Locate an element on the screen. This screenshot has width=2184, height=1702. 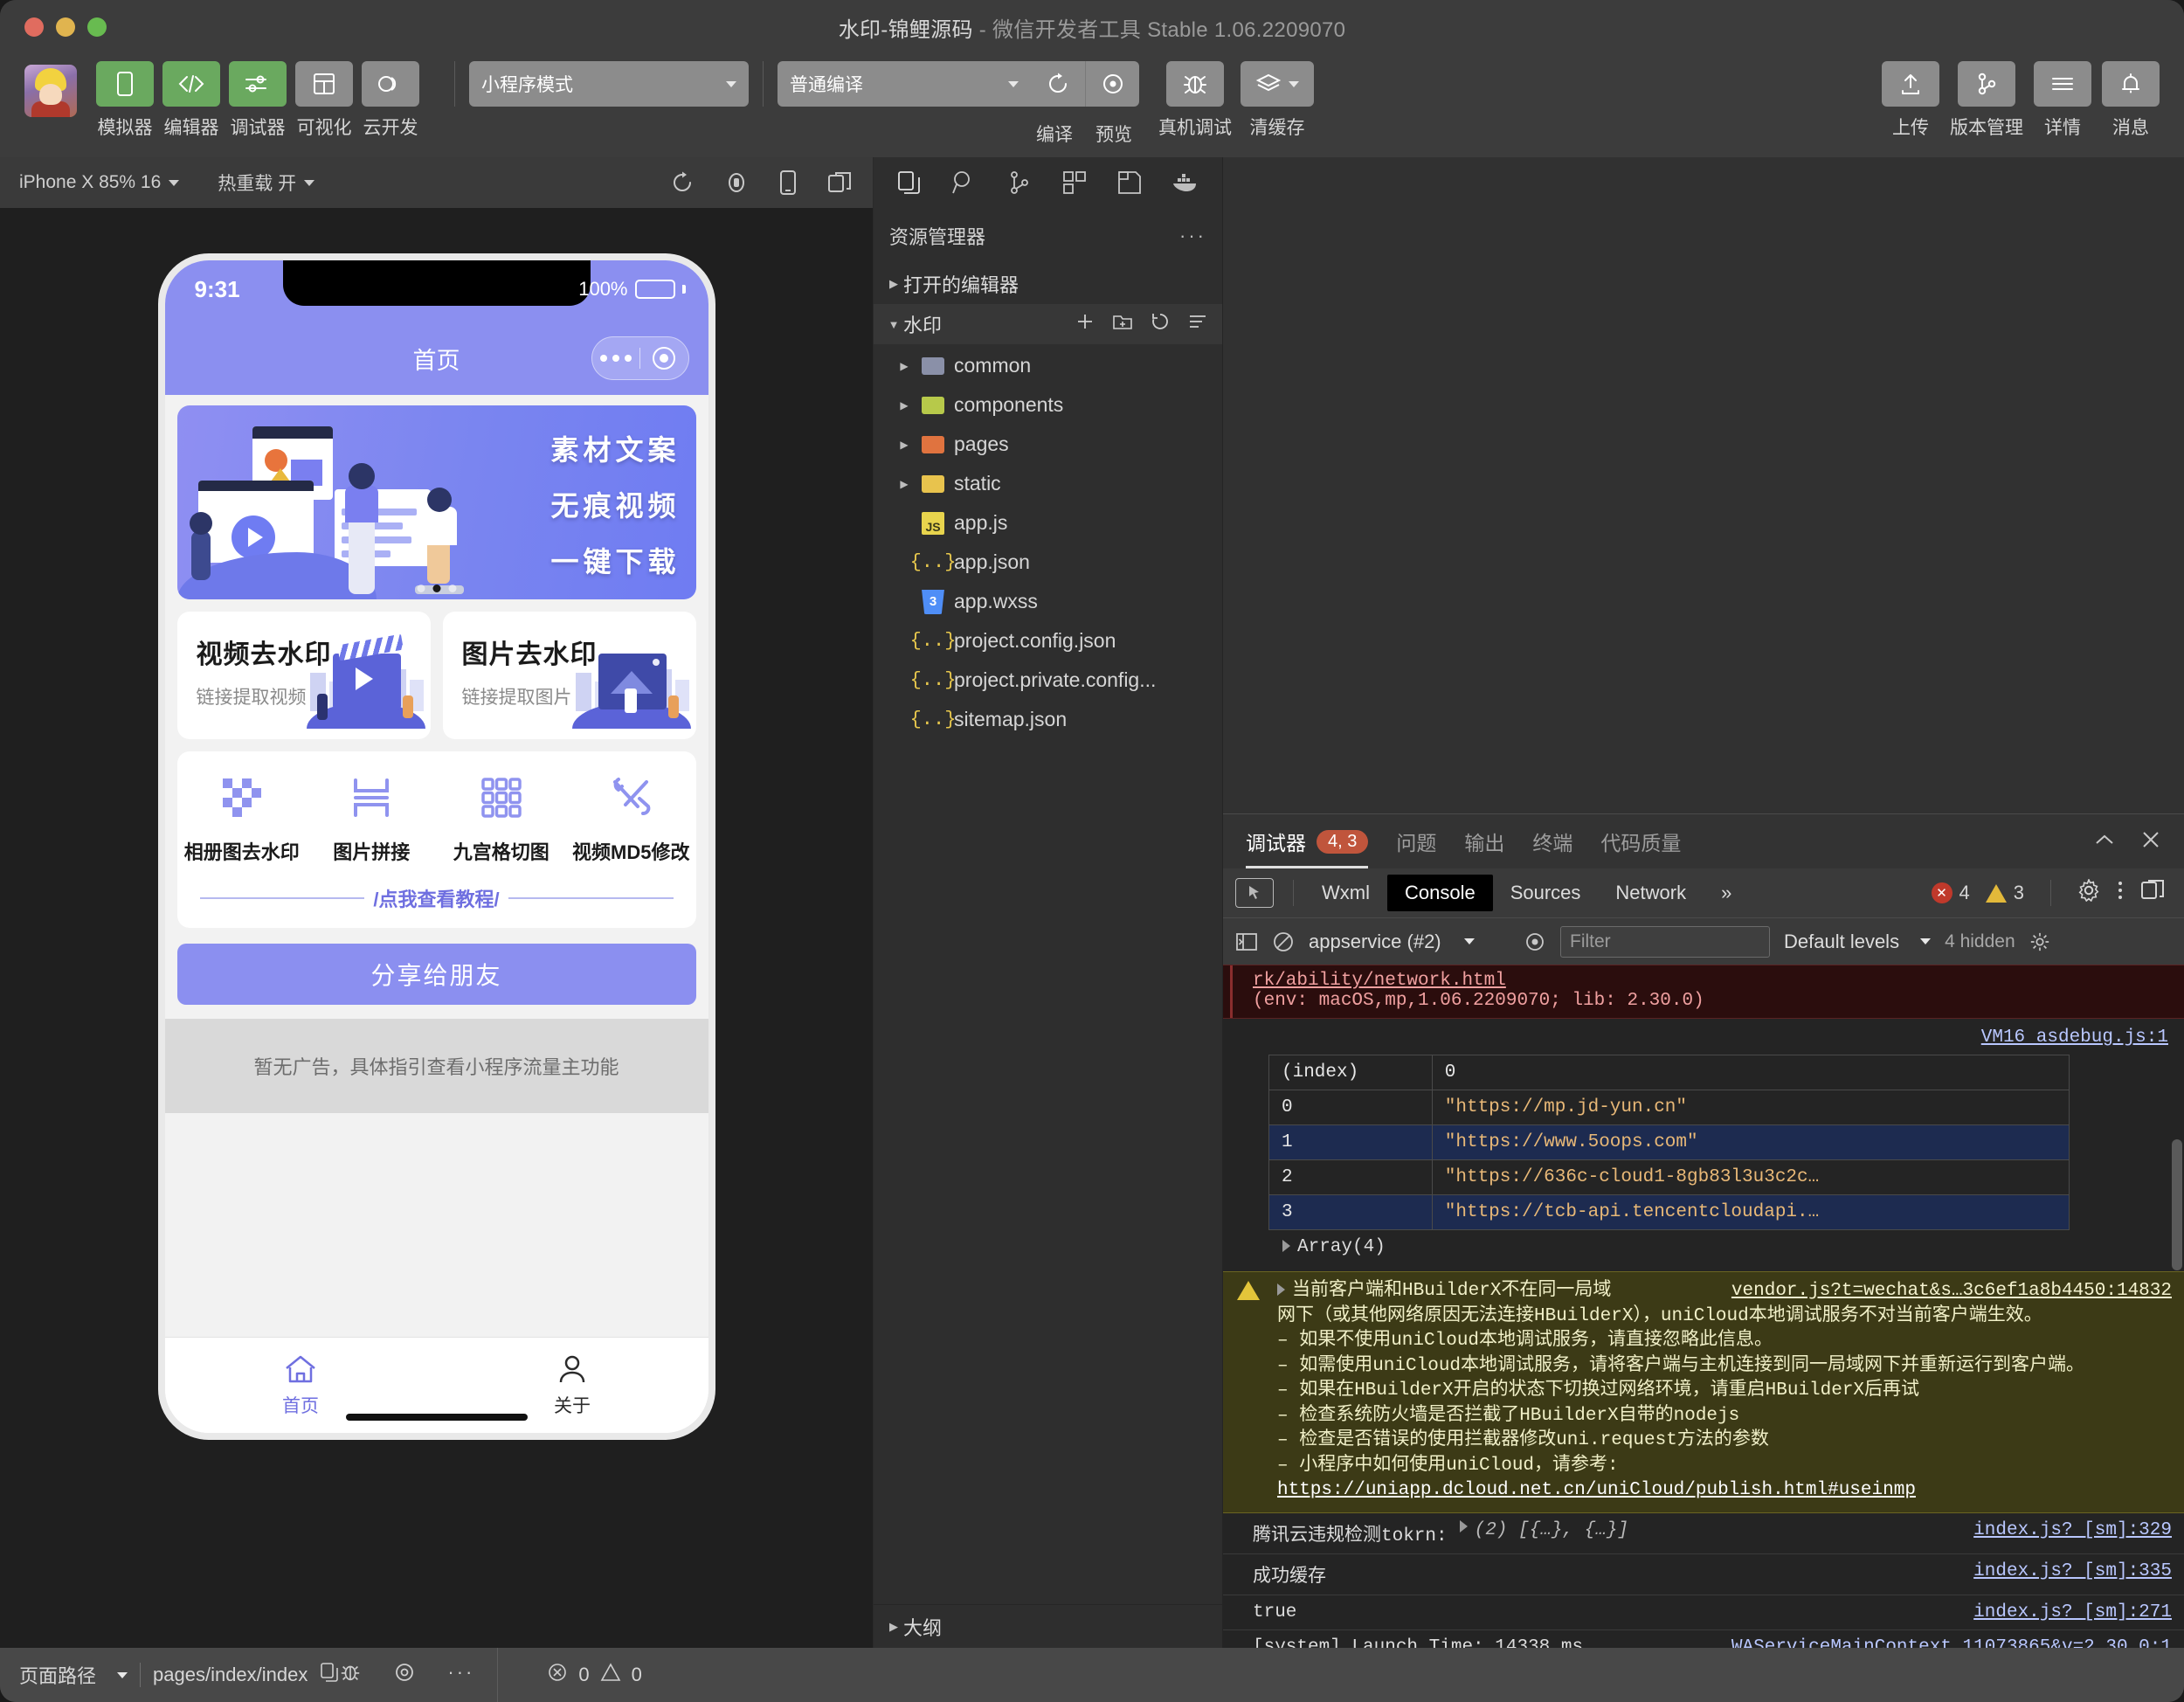
code-icon is located at coordinates (191, 84).